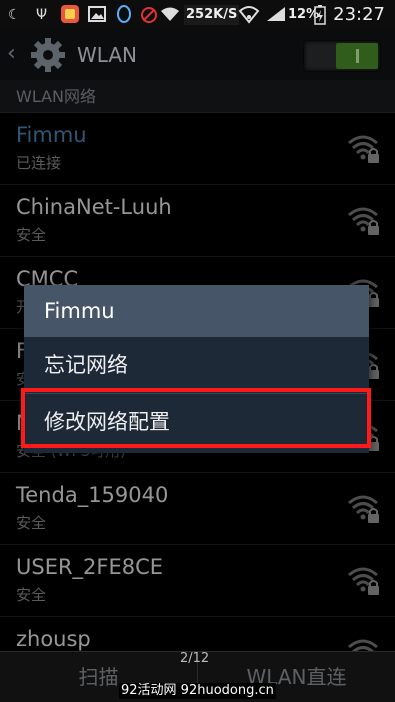 Image resolution: width=395 pixels, height=702 pixels. Describe the element at coordinates (70, 17) in the screenshot. I see `app-icon` at that location.